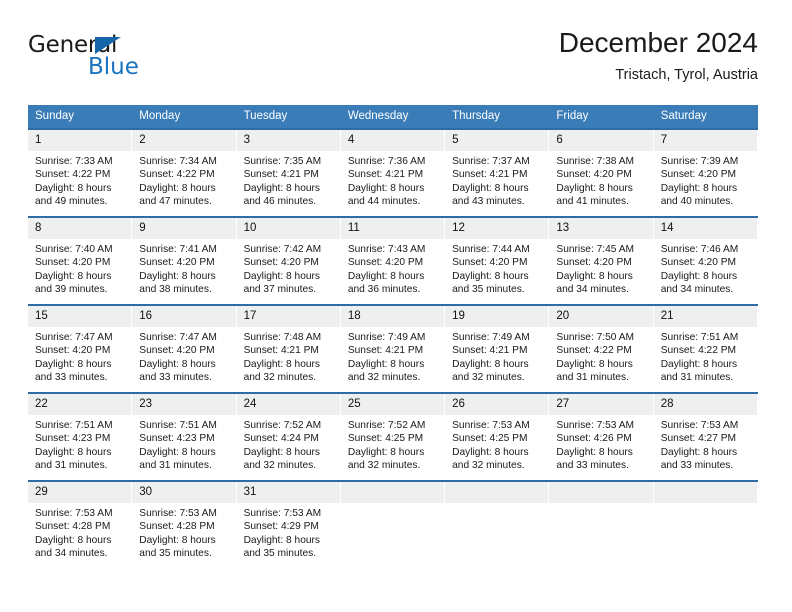 This screenshot has height=612, width=792. I want to click on sunrise-time: Sunrise: 7:40 AM, so click(74, 249).